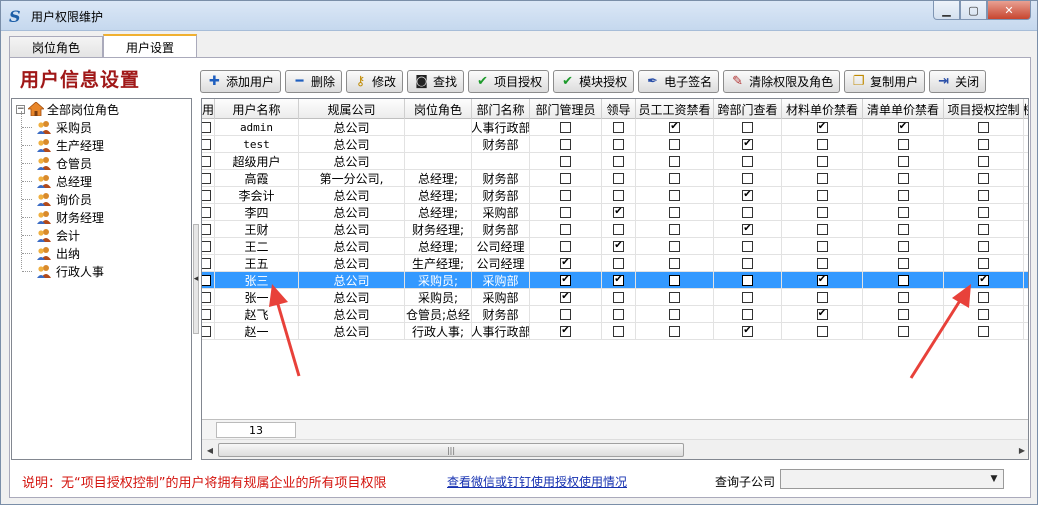 The height and width of the screenshot is (505, 1038). What do you see at coordinates (208, 109) in the screenshot?
I see `column-header: 用` at bounding box center [208, 109].